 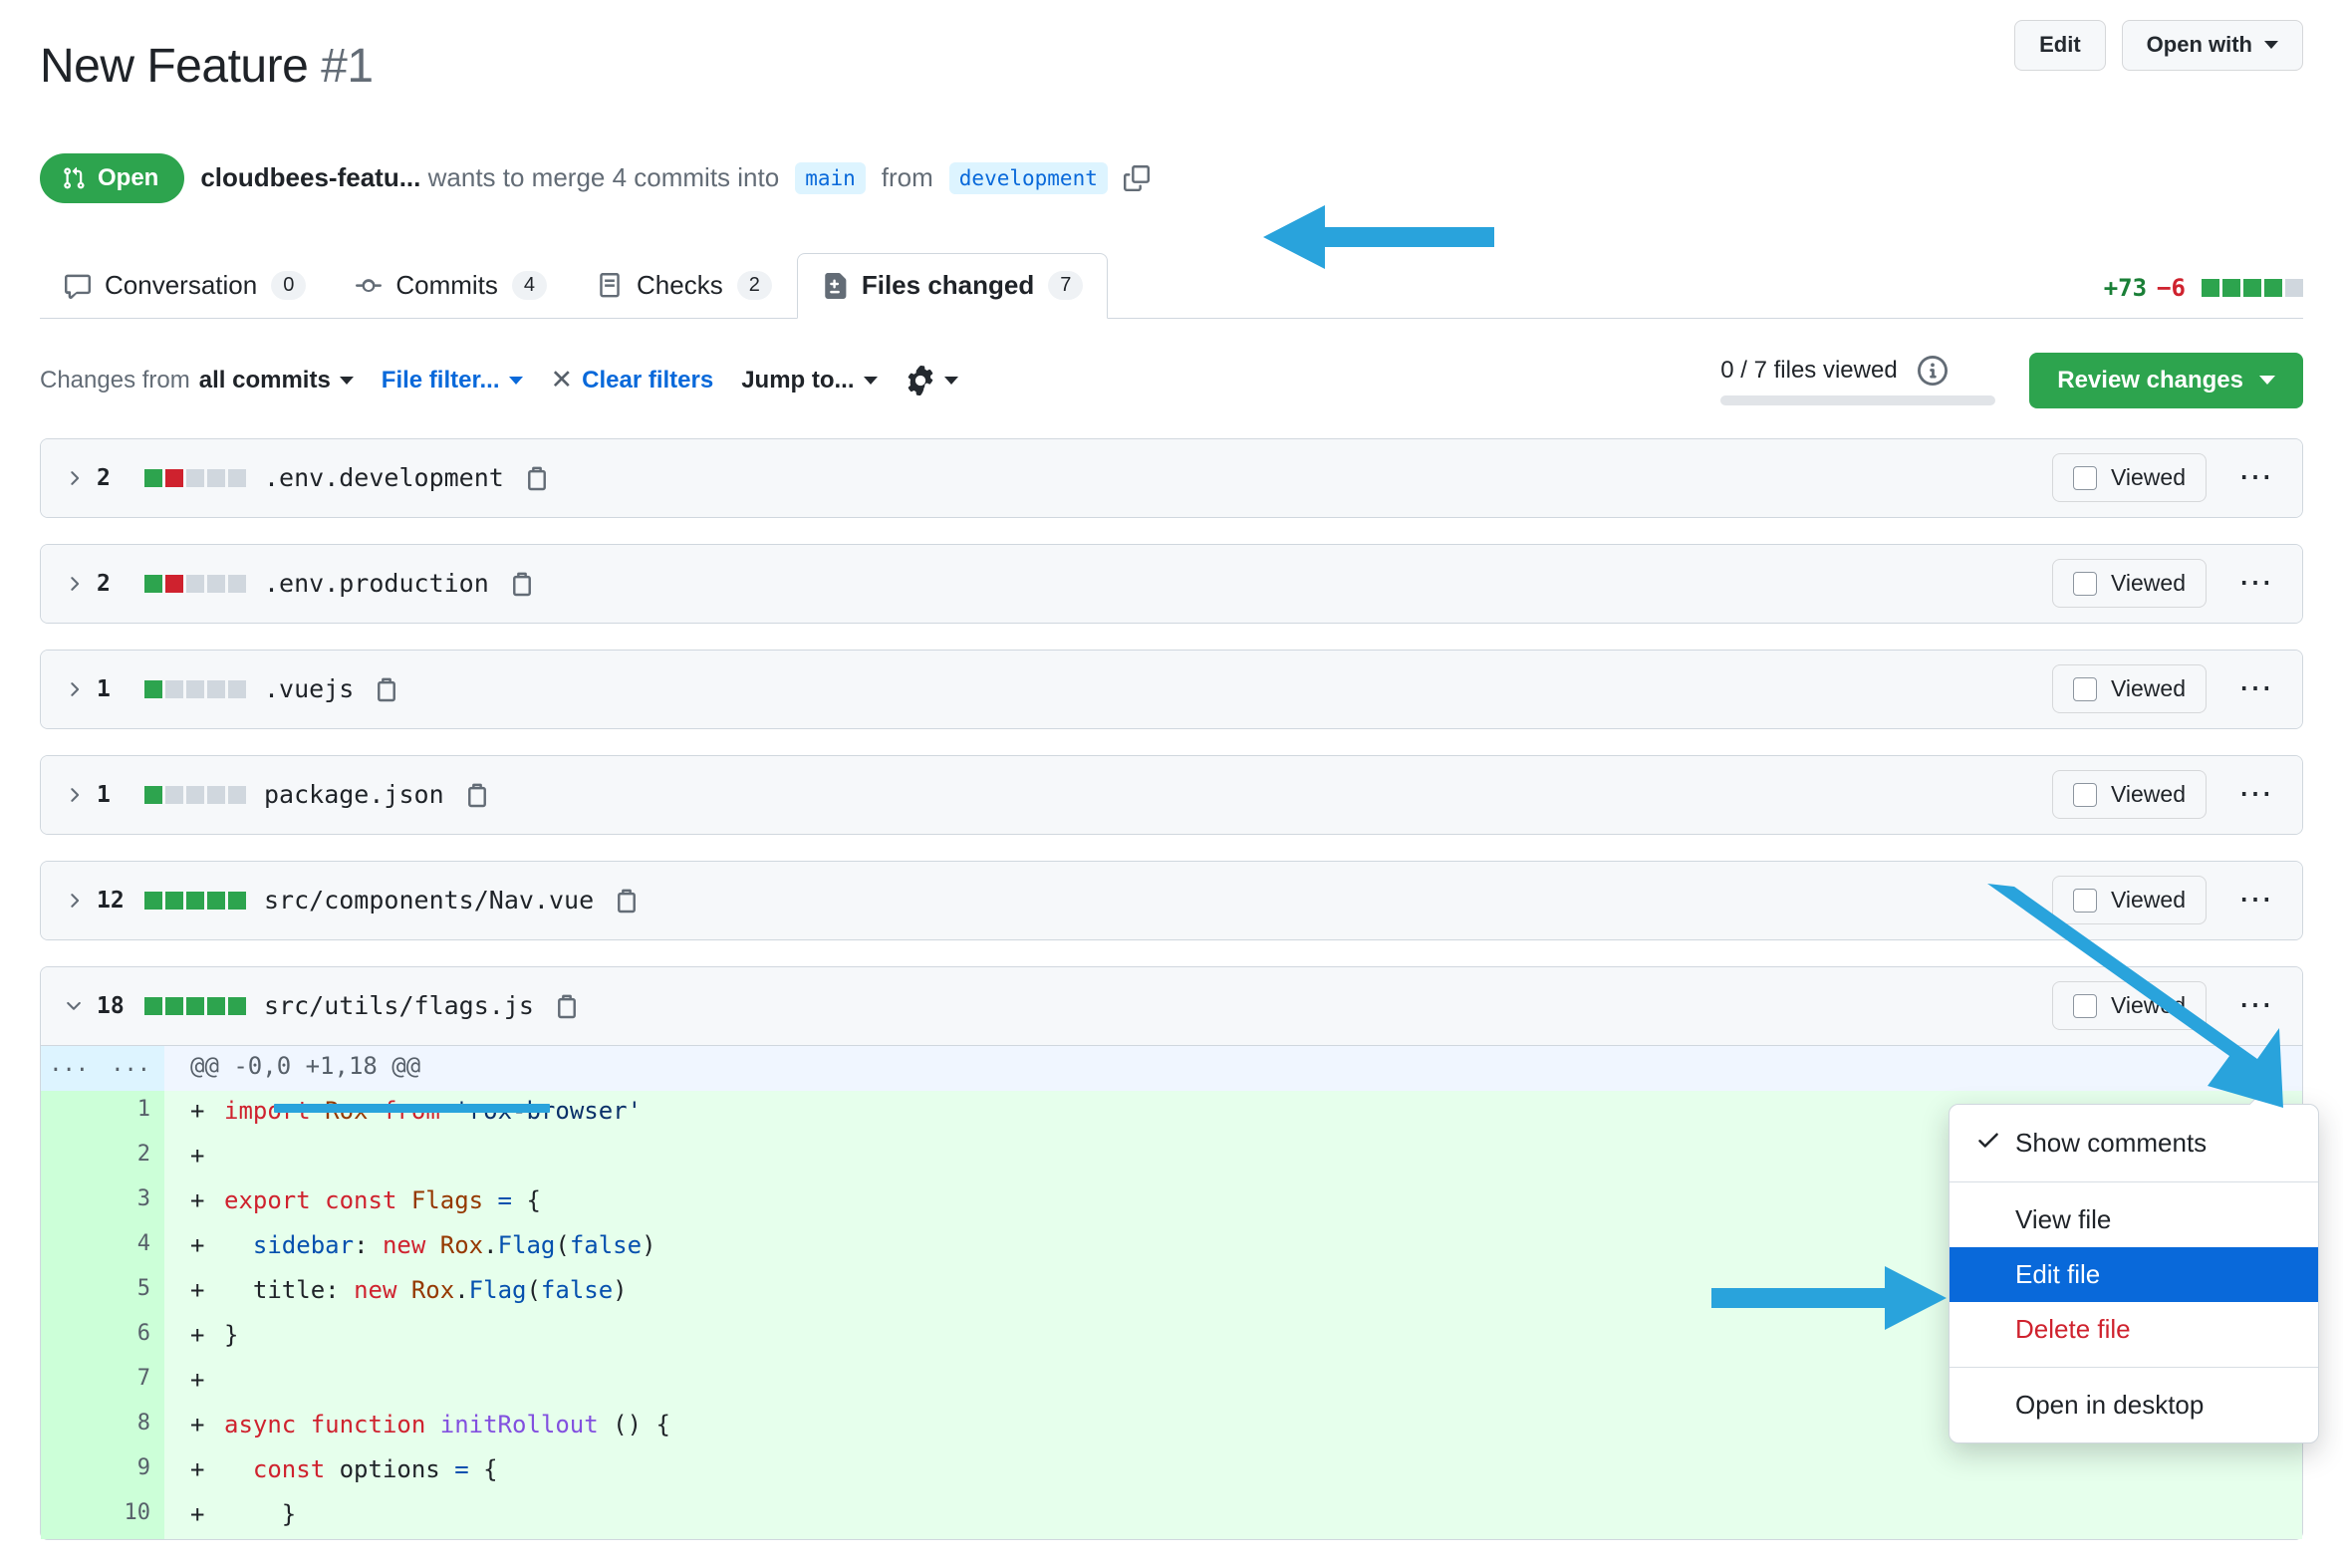 What do you see at coordinates (429, 900) in the screenshot?
I see `file-name: src/components/Nav.vue` at bounding box center [429, 900].